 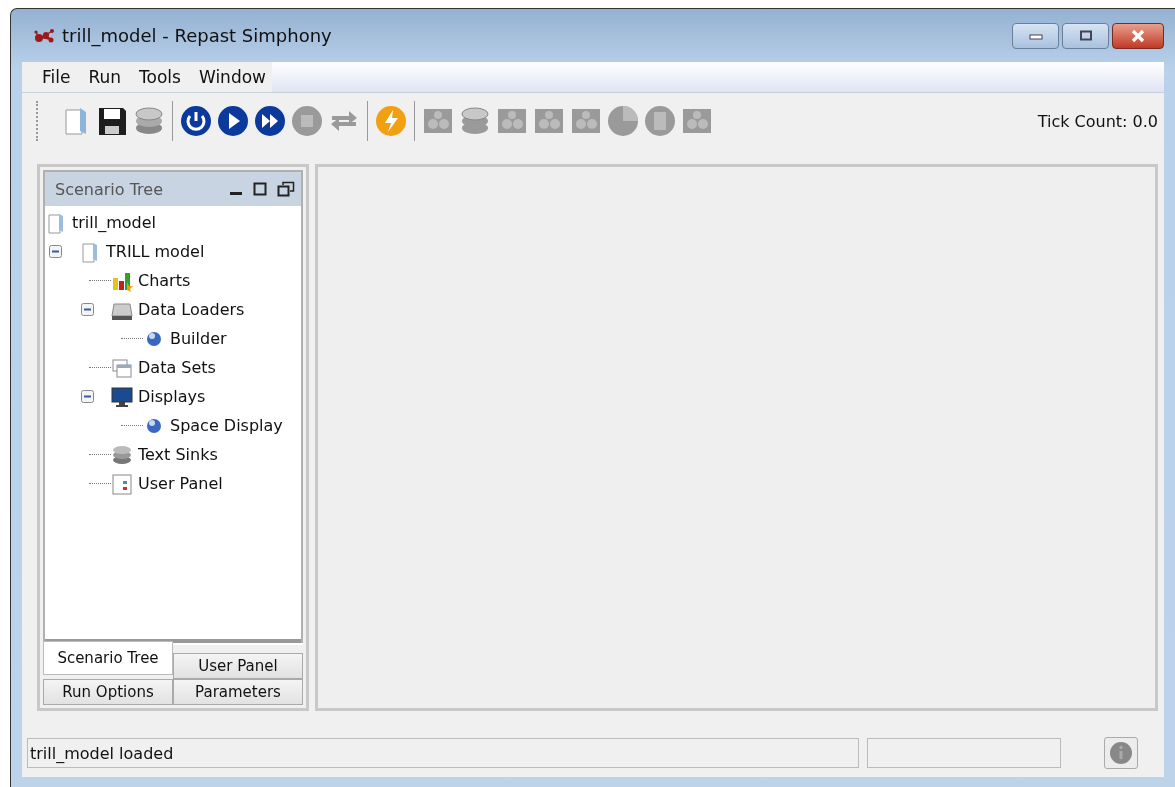 I want to click on close-button, so click(x=1138, y=35).